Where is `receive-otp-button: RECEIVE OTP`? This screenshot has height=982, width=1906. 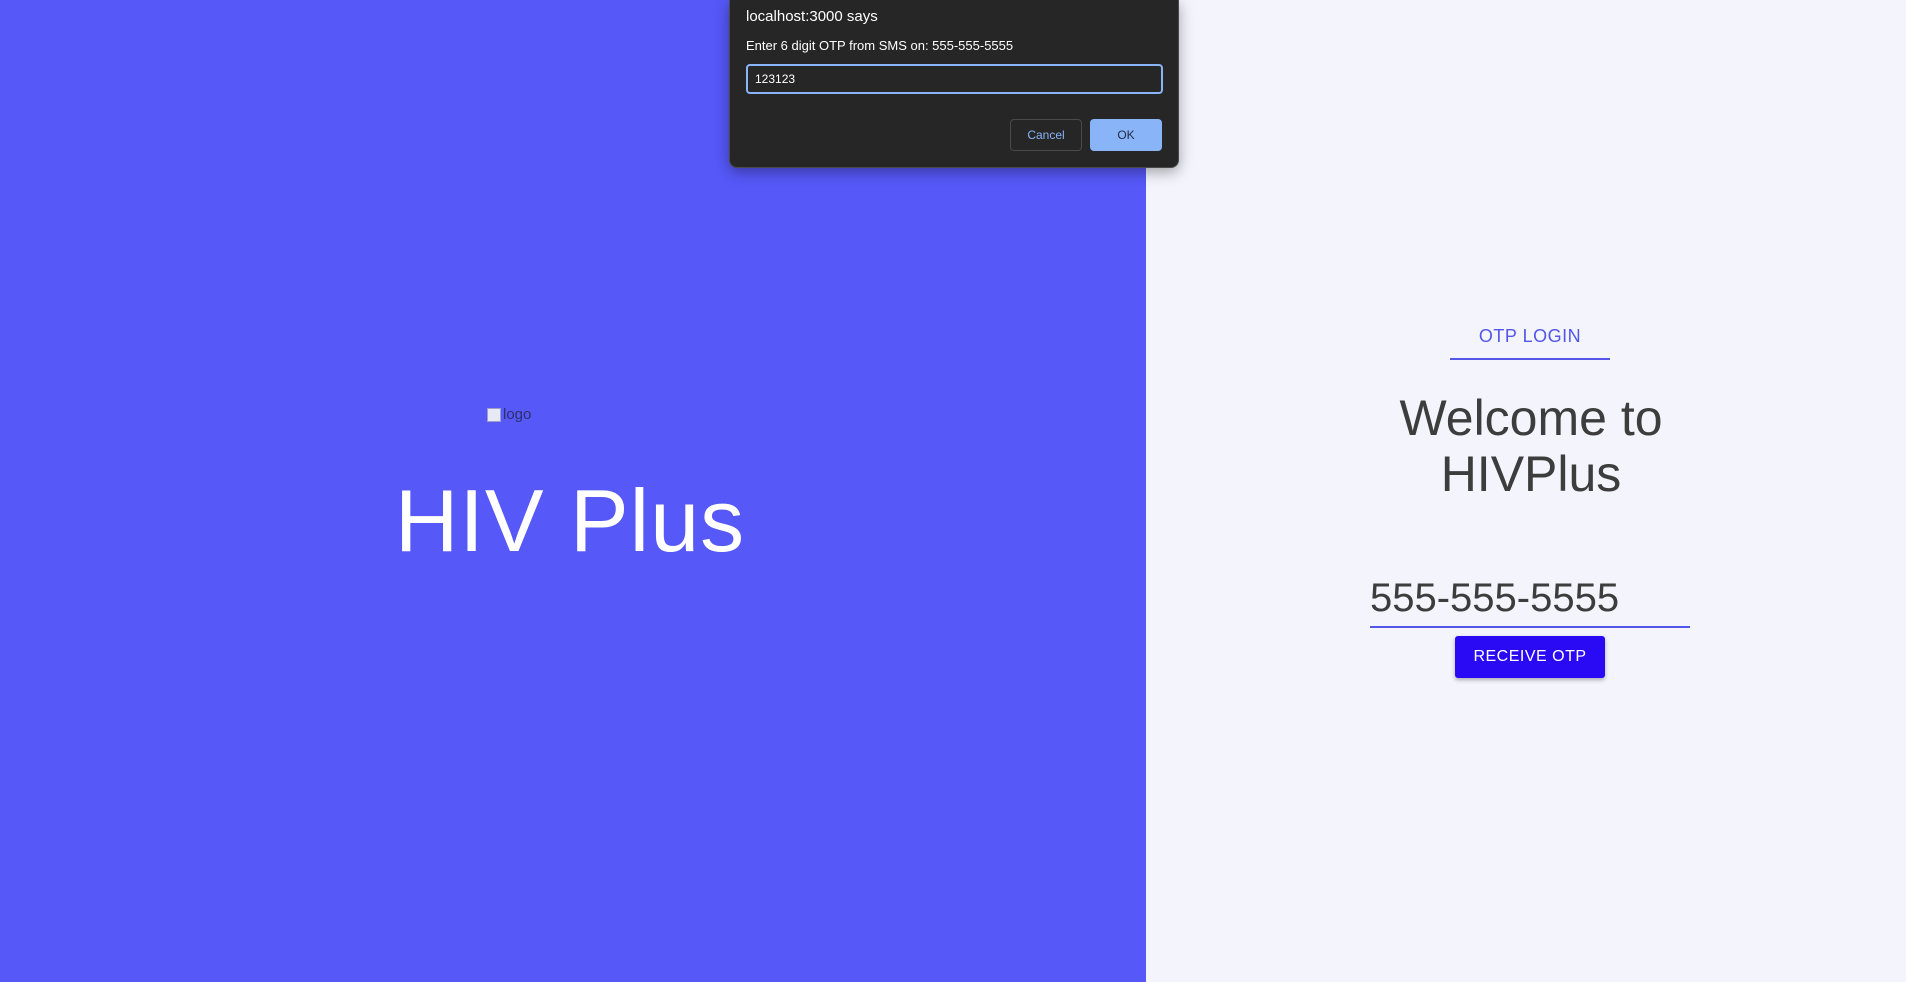 receive-otp-button: RECEIVE OTP is located at coordinates (1530, 657).